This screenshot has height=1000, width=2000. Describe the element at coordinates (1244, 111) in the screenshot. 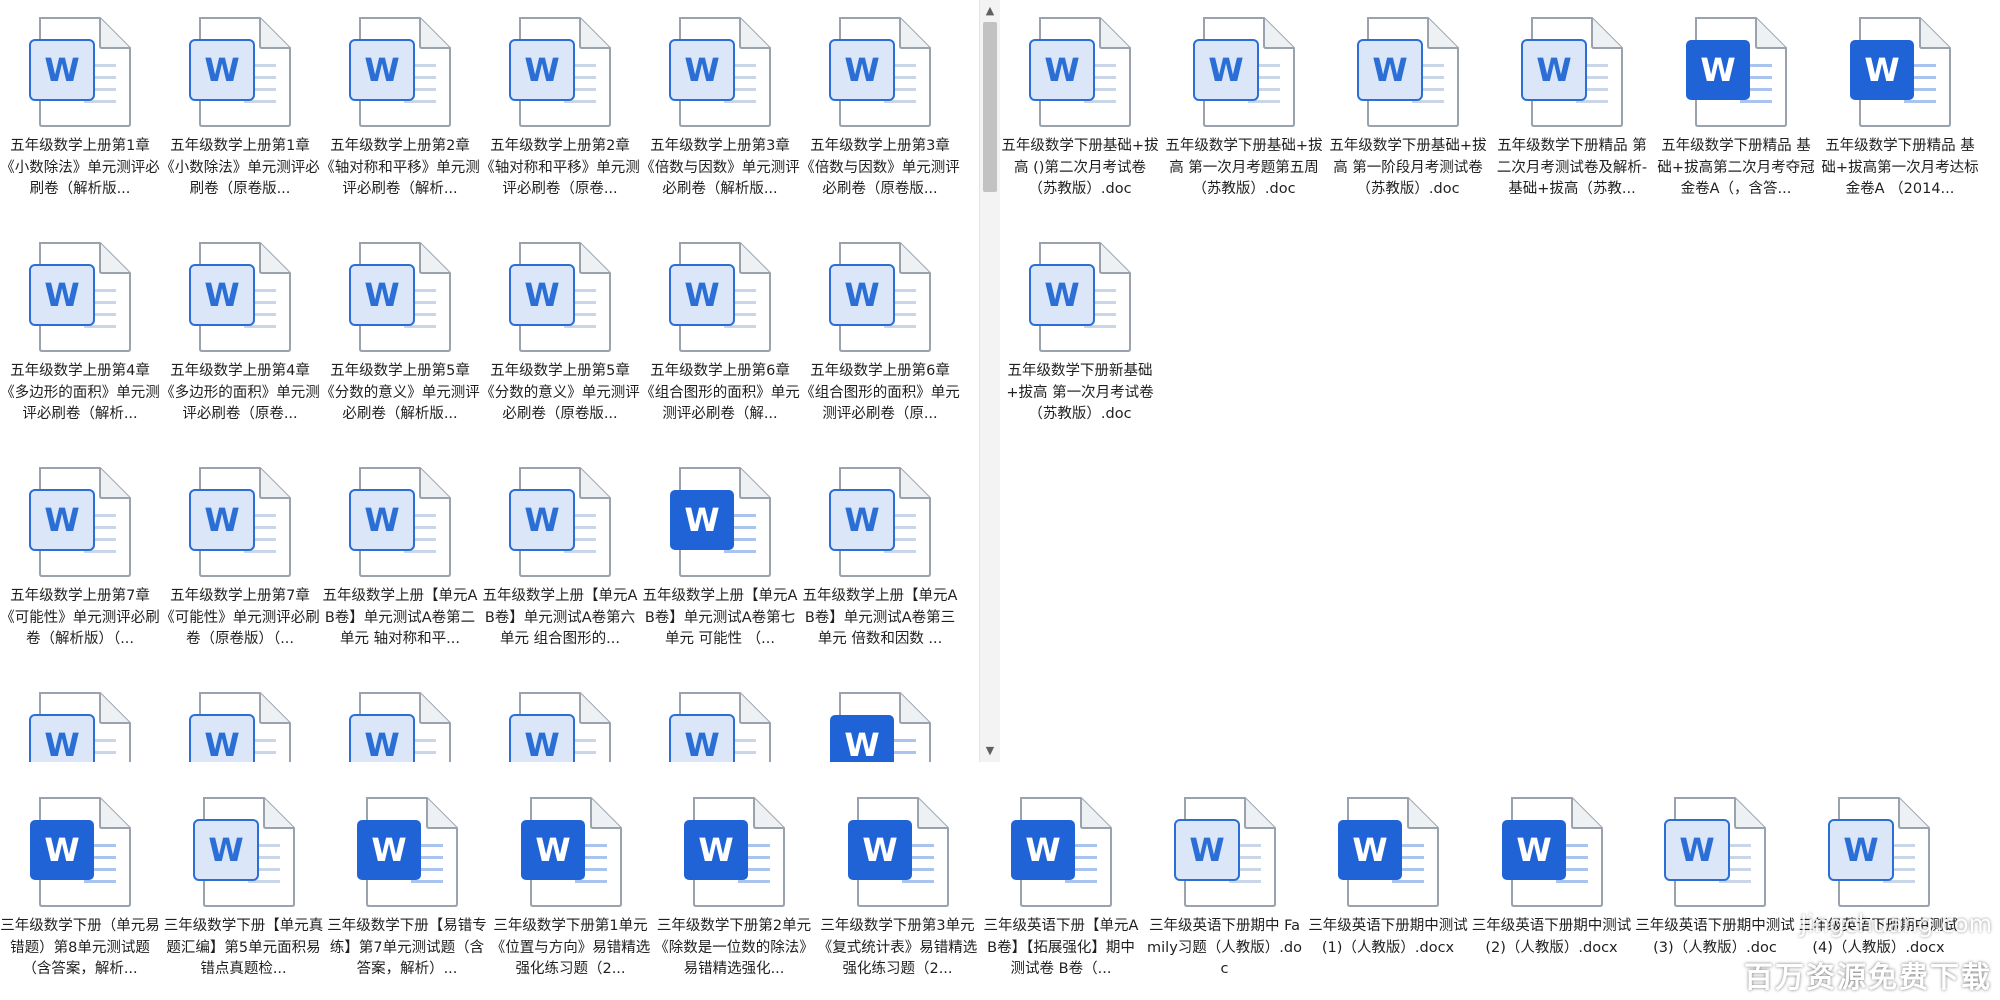

I see `file-item: W 五年级数学下册基础+拔高 第一次月考题第五周（苏教版）.doc` at that location.